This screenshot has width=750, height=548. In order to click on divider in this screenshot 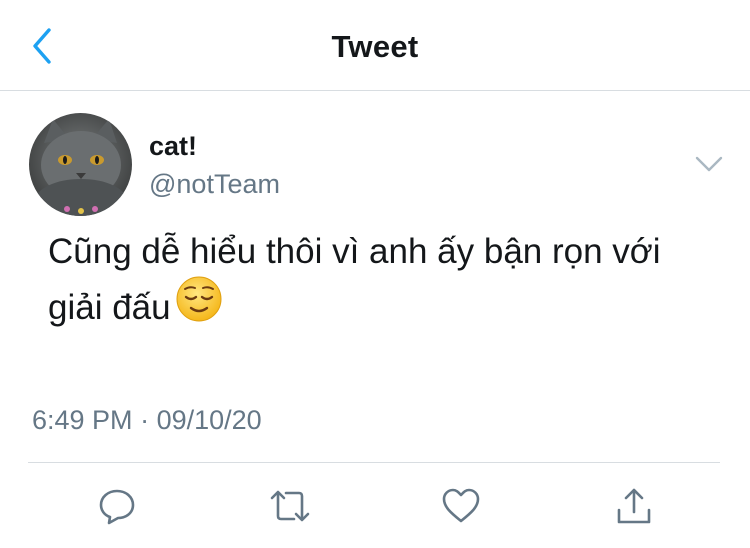, I will do `click(374, 462)`.